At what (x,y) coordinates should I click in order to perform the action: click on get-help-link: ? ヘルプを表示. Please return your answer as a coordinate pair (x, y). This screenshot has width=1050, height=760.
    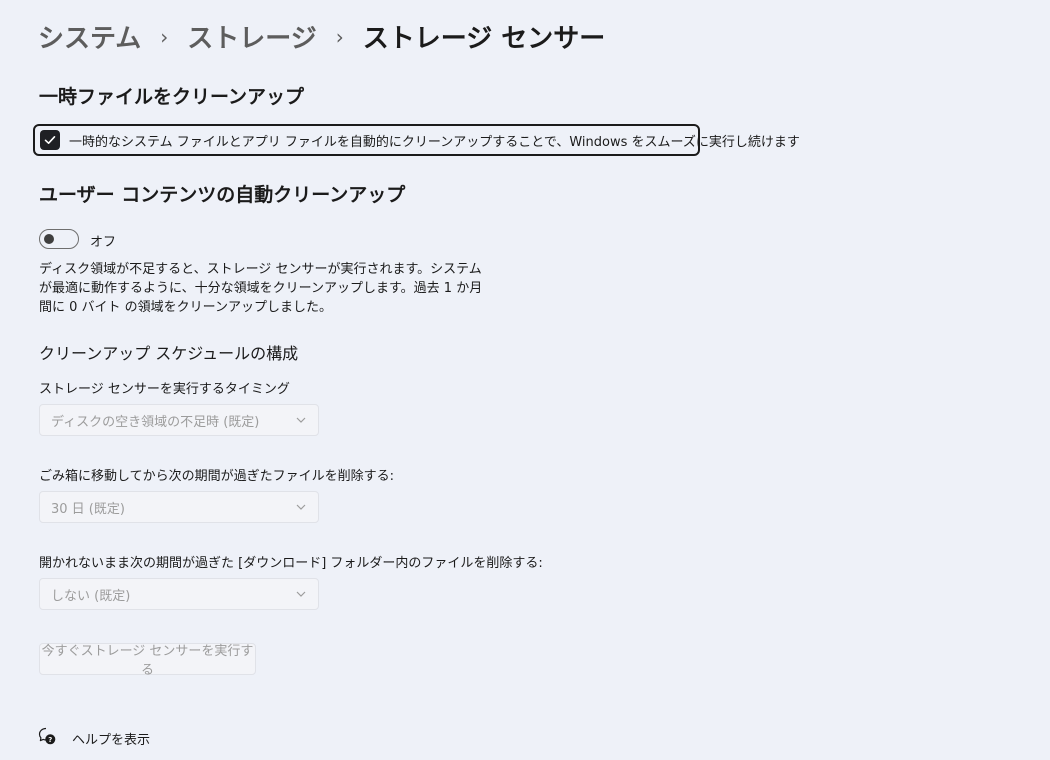
    Looking at the image, I should click on (94, 738).